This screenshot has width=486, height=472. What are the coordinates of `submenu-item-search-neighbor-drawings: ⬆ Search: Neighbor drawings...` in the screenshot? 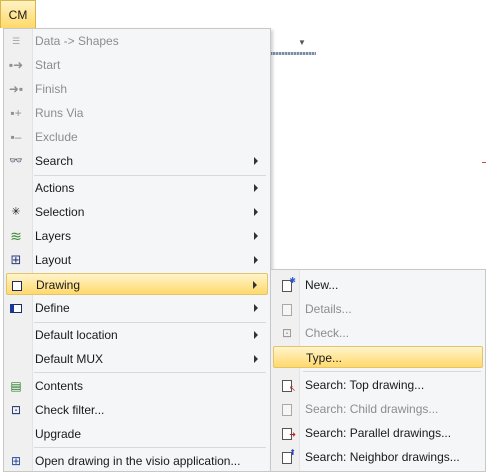 It's located at (378, 457).